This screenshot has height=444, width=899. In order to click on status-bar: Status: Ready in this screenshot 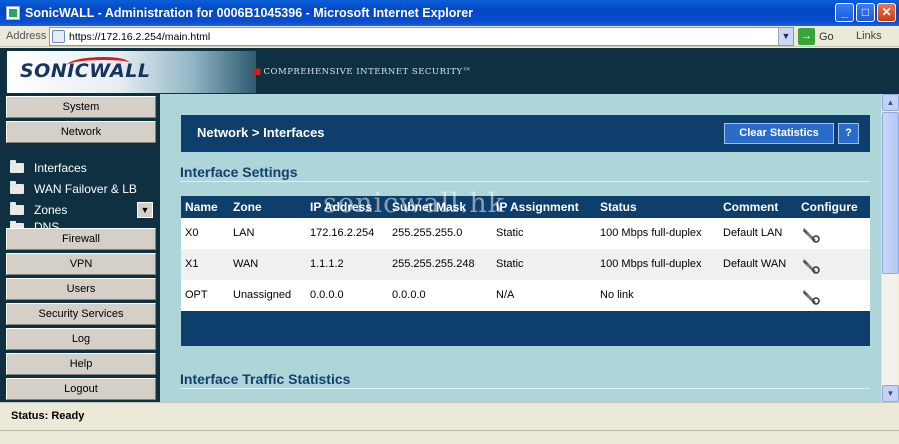, I will do `click(449, 416)`.